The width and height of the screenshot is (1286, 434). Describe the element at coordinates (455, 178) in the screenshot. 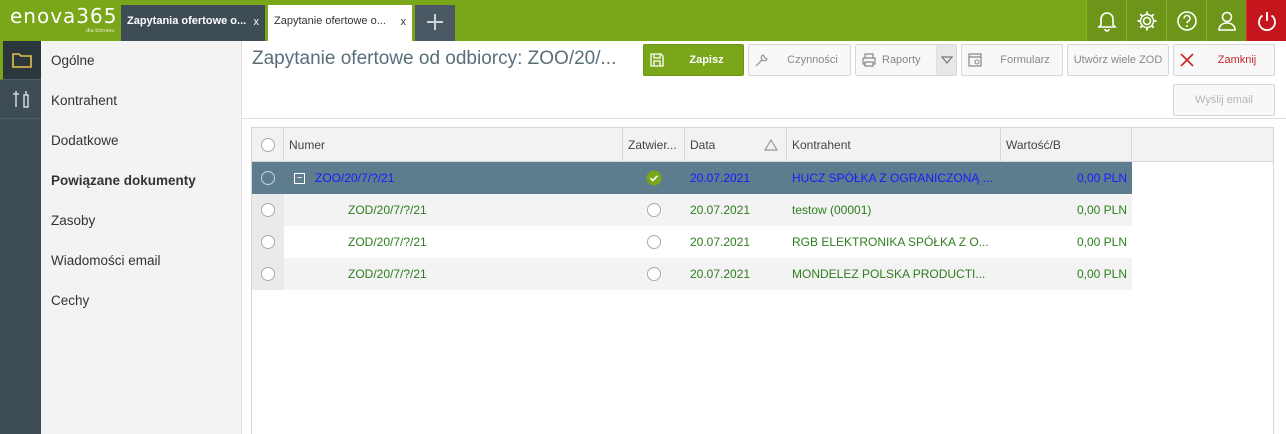

I see `cell-number: − ZOO/20/7/?/21` at that location.